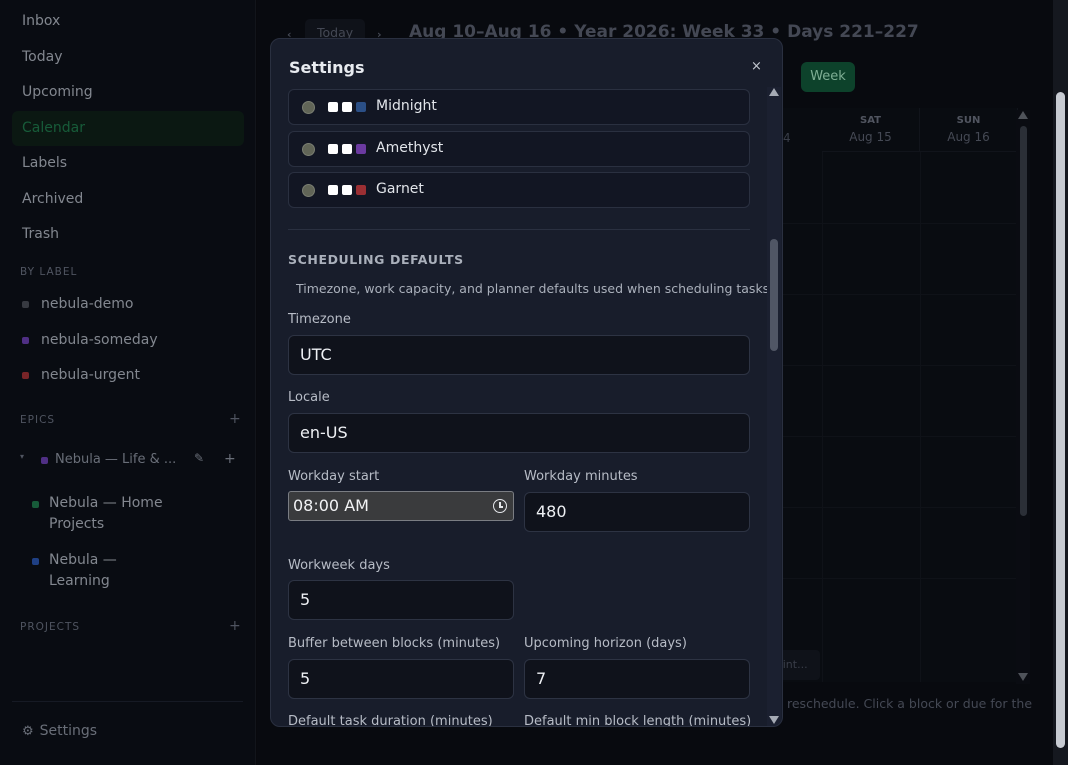 The height and width of the screenshot is (765, 1068). Describe the element at coordinates (774, 406) in the screenshot. I see `modal-scrollbar` at that location.